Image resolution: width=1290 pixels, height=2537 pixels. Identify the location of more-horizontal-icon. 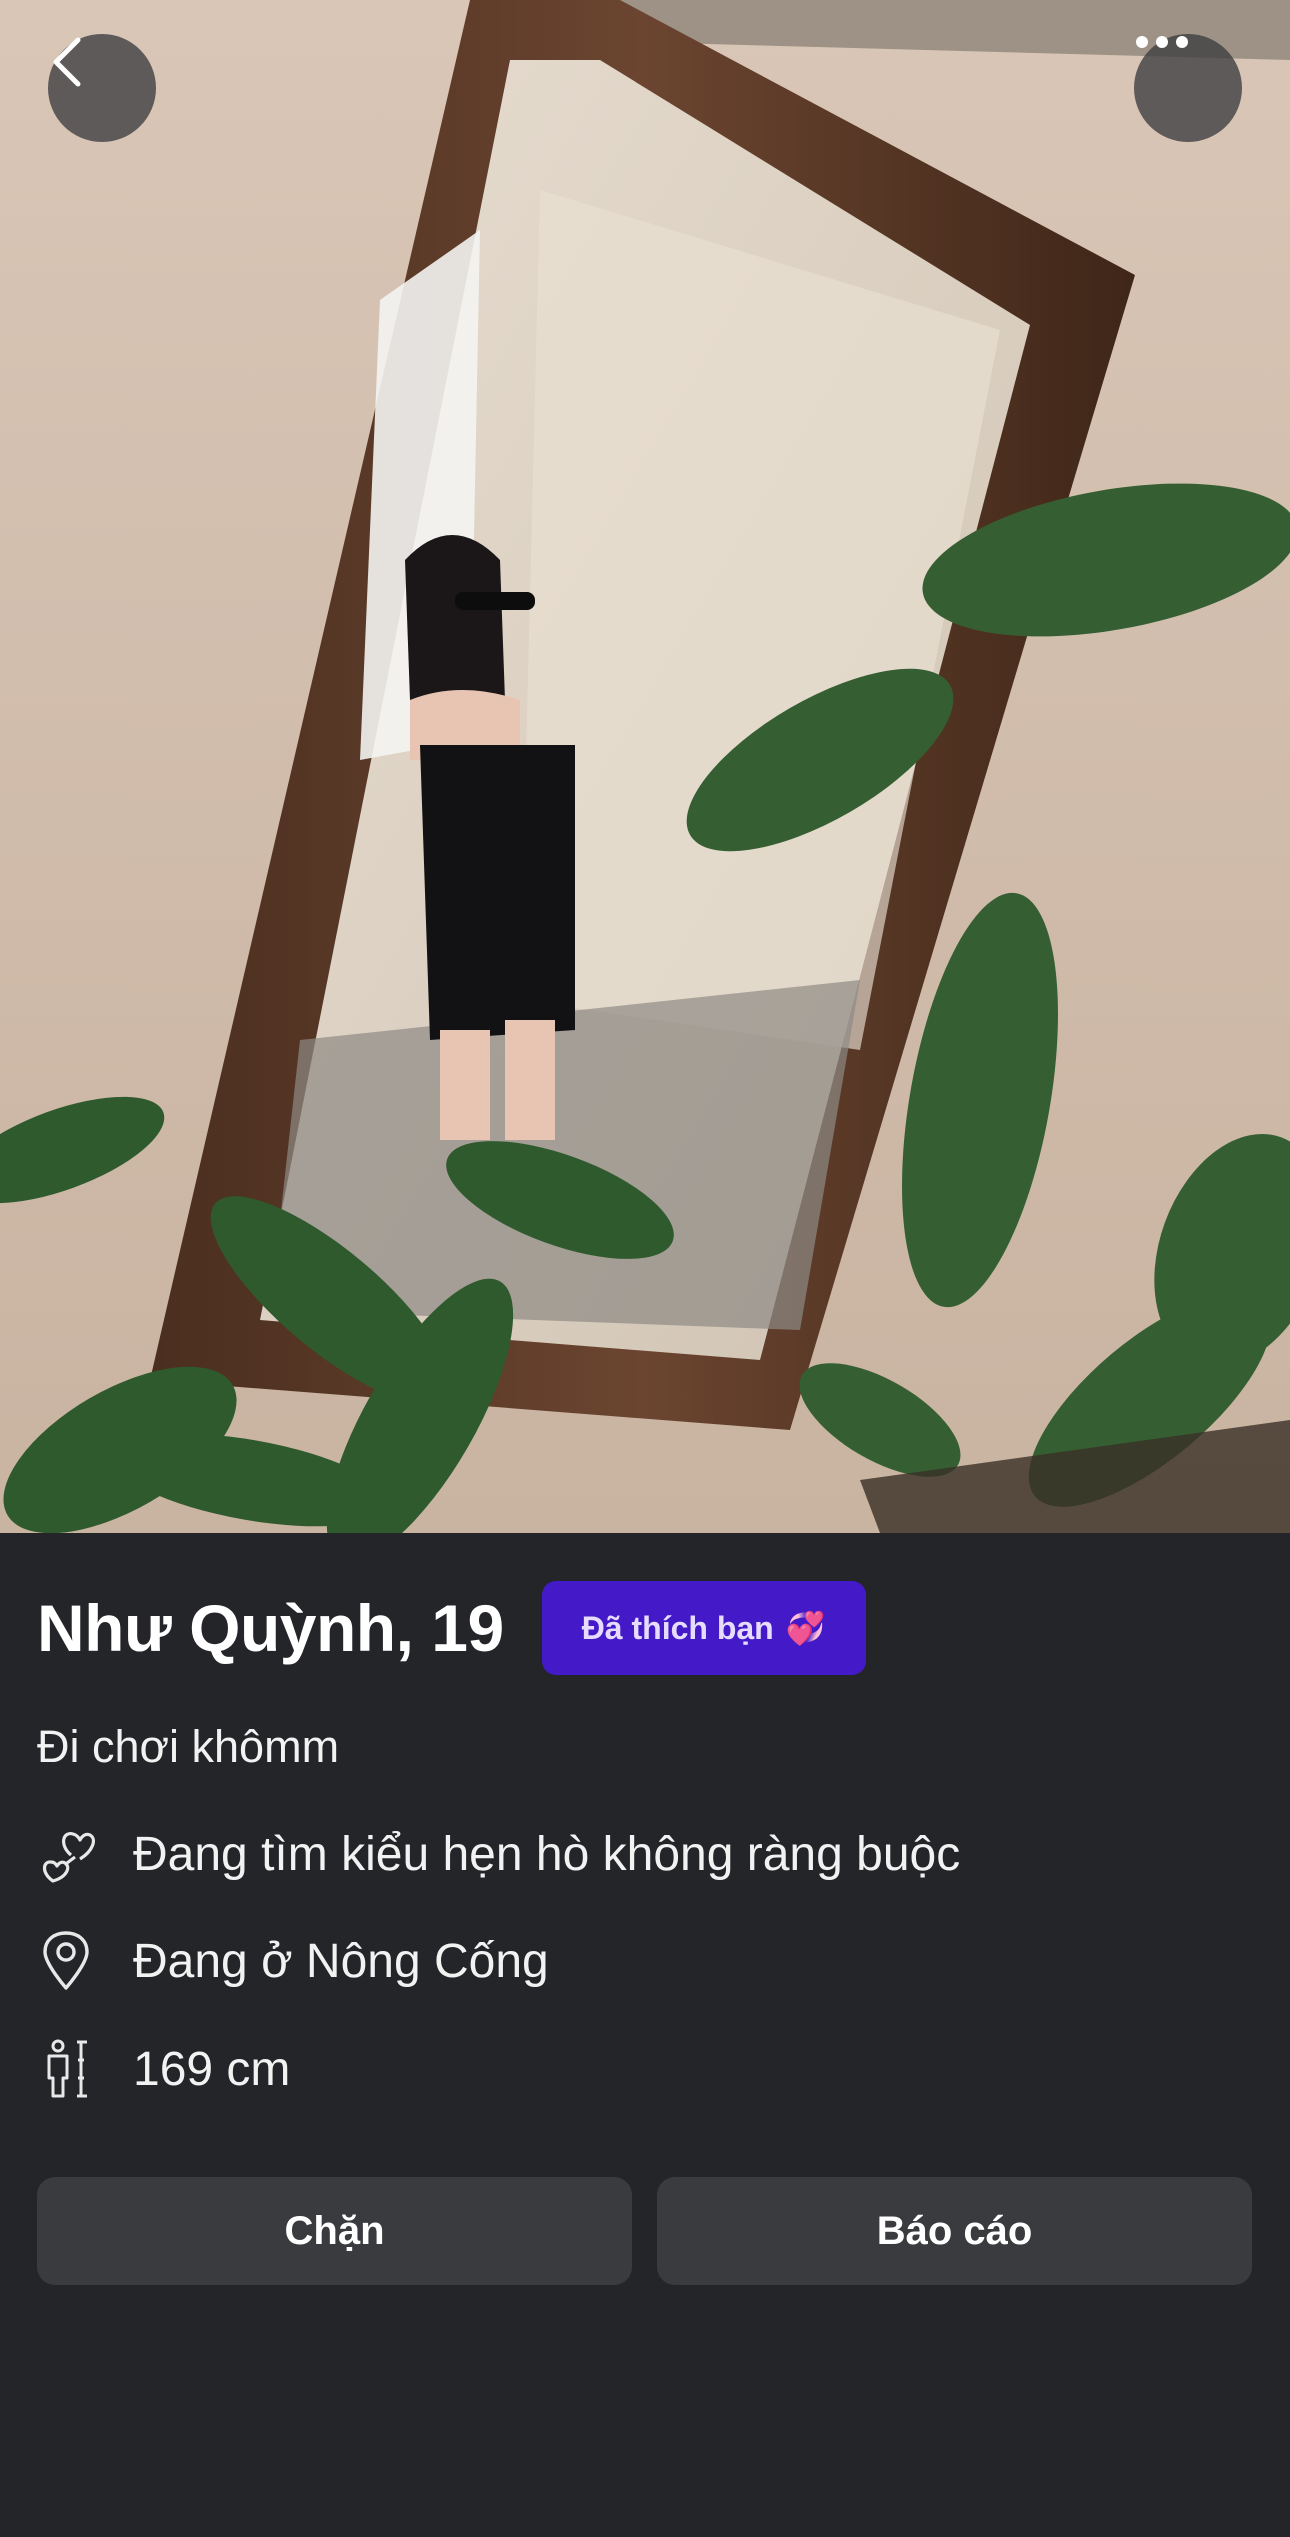
(1162, 42).